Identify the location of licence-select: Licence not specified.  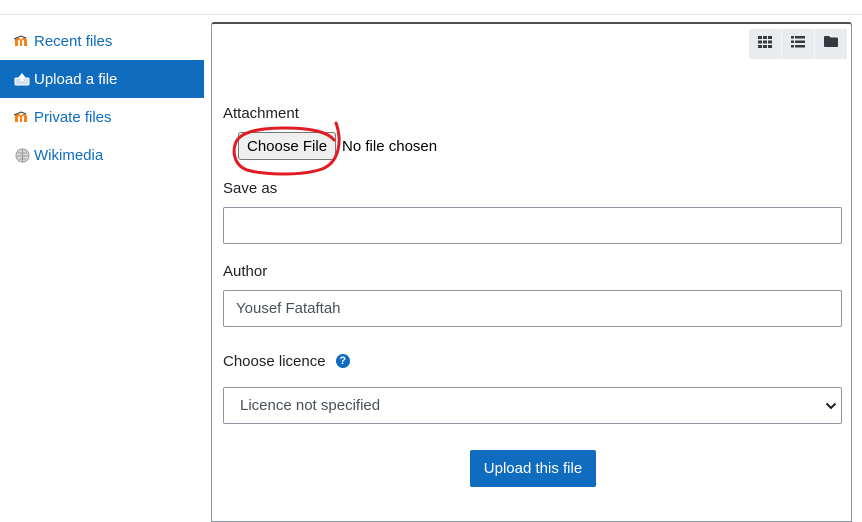
(532, 405).